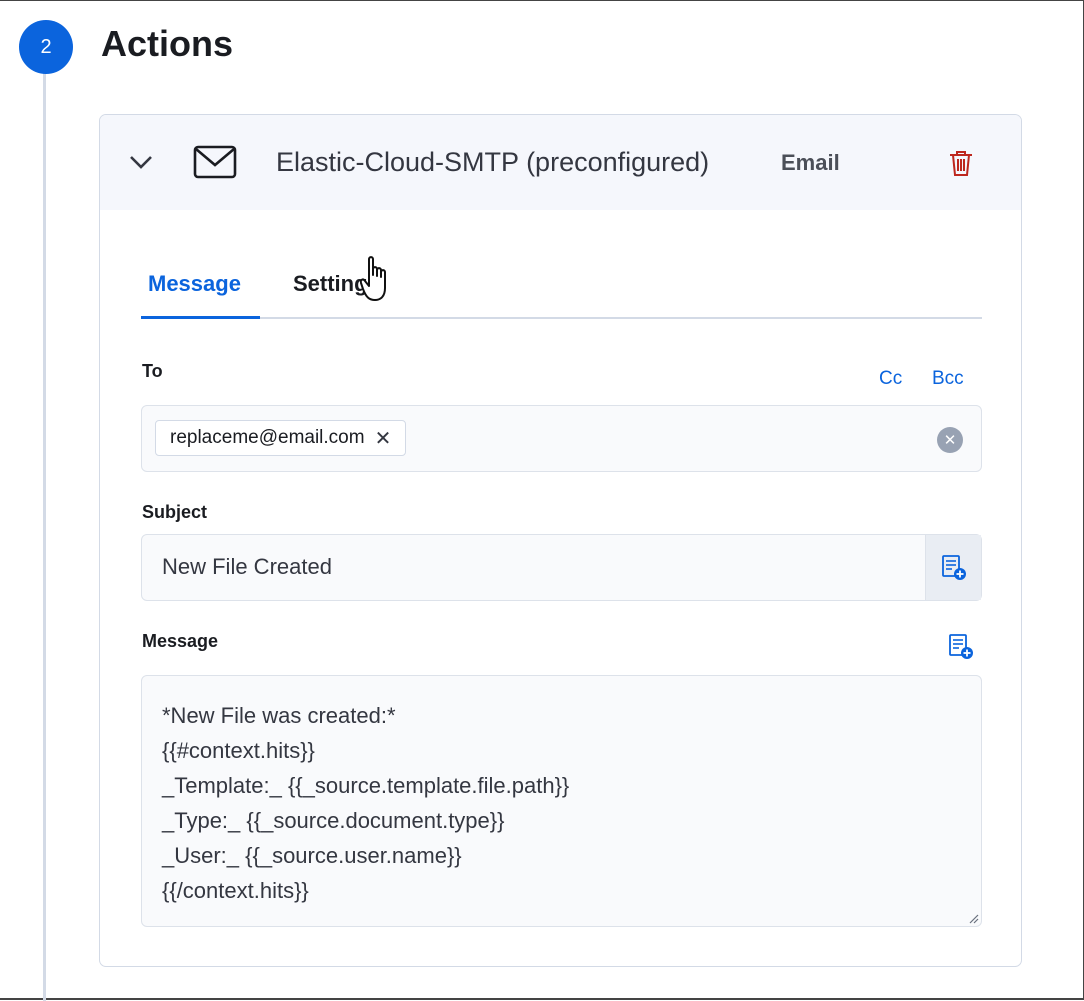 Image resolution: width=1084 pixels, height=1001 pixels. What do you see at coordinates (175, 512) in the screenshot?
I see `subject-label: Subject` at bounding box center [175, 512].